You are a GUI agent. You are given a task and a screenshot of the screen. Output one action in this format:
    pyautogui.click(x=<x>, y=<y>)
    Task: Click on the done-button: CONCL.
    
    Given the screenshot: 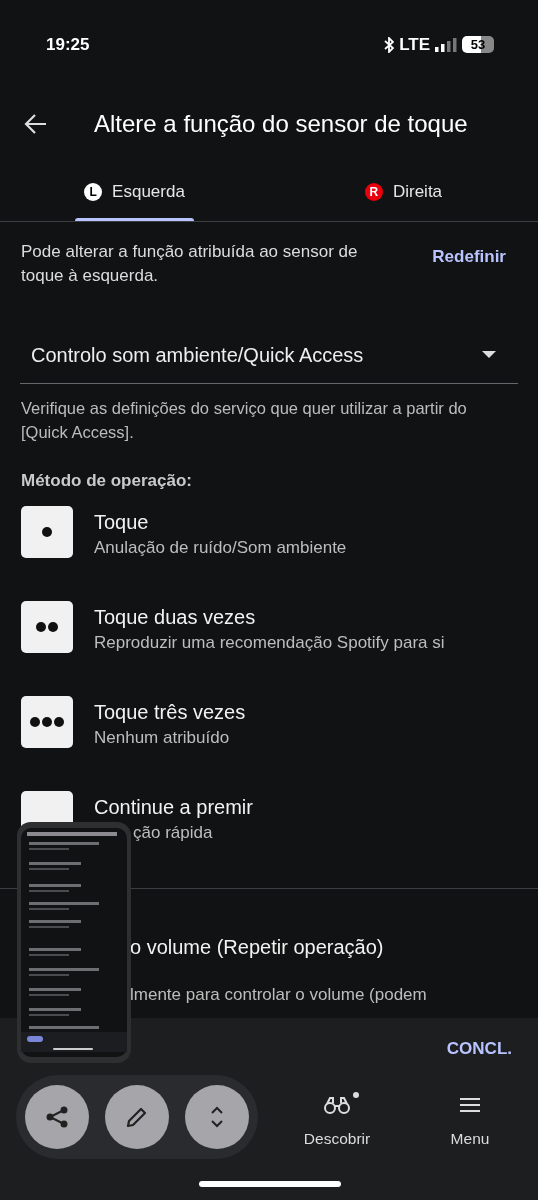 What is the action you would take?
    pyautogui.click(x=479, y=1049)
    